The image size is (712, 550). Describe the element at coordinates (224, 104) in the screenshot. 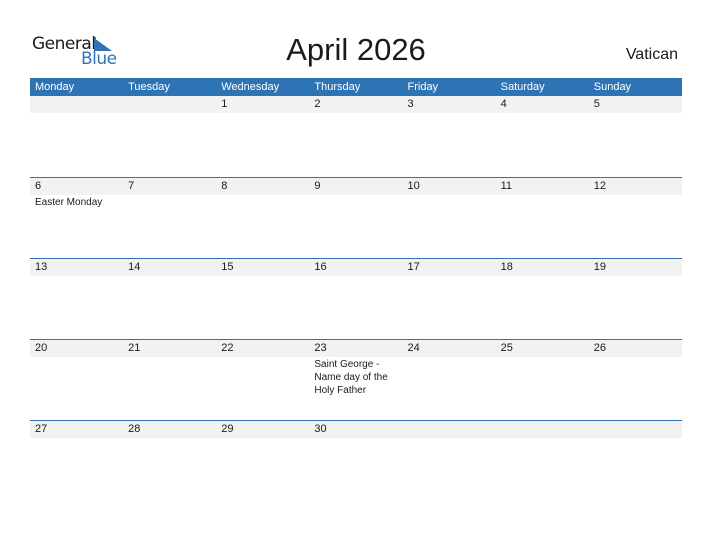

I see `day-number: 1` at that location.